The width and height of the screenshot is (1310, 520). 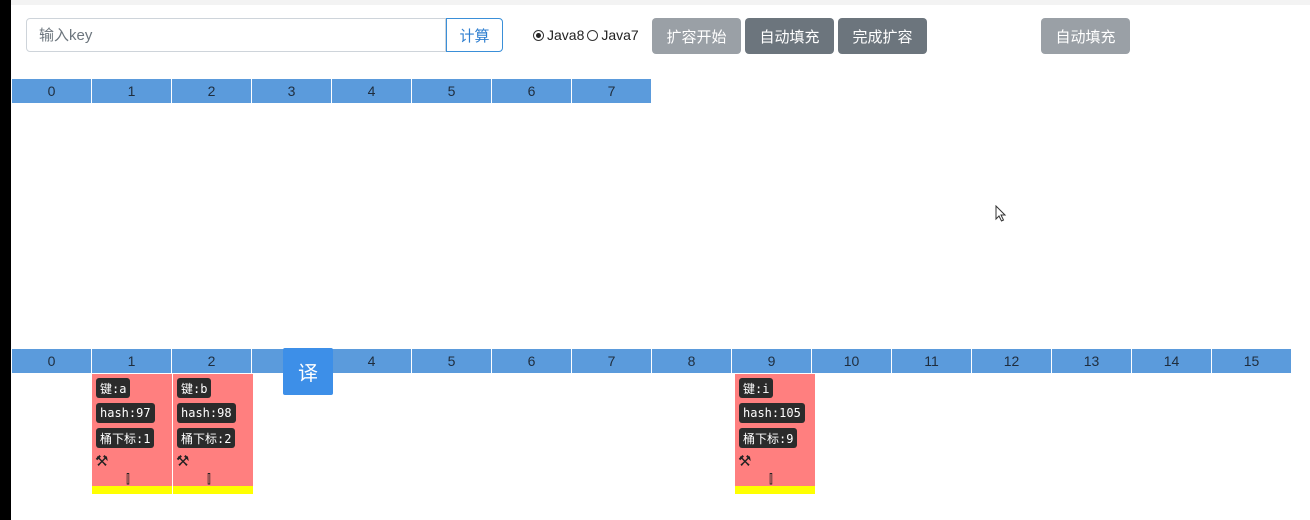 What do you see at coordinates (852, 361) in the screenshot?
I see `new-bucket-index: 10` at bounding box center [852, 361].